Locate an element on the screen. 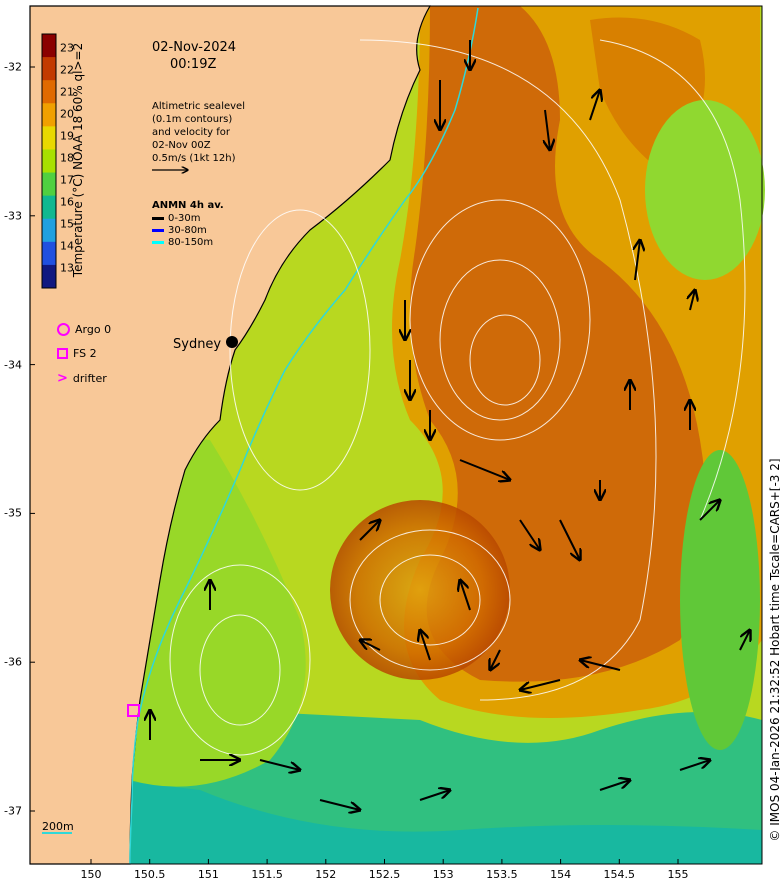 Image resolution: width=780 pixels, height=890 pixels. y-tick-label: -32 is located at coordinates (13, 67).